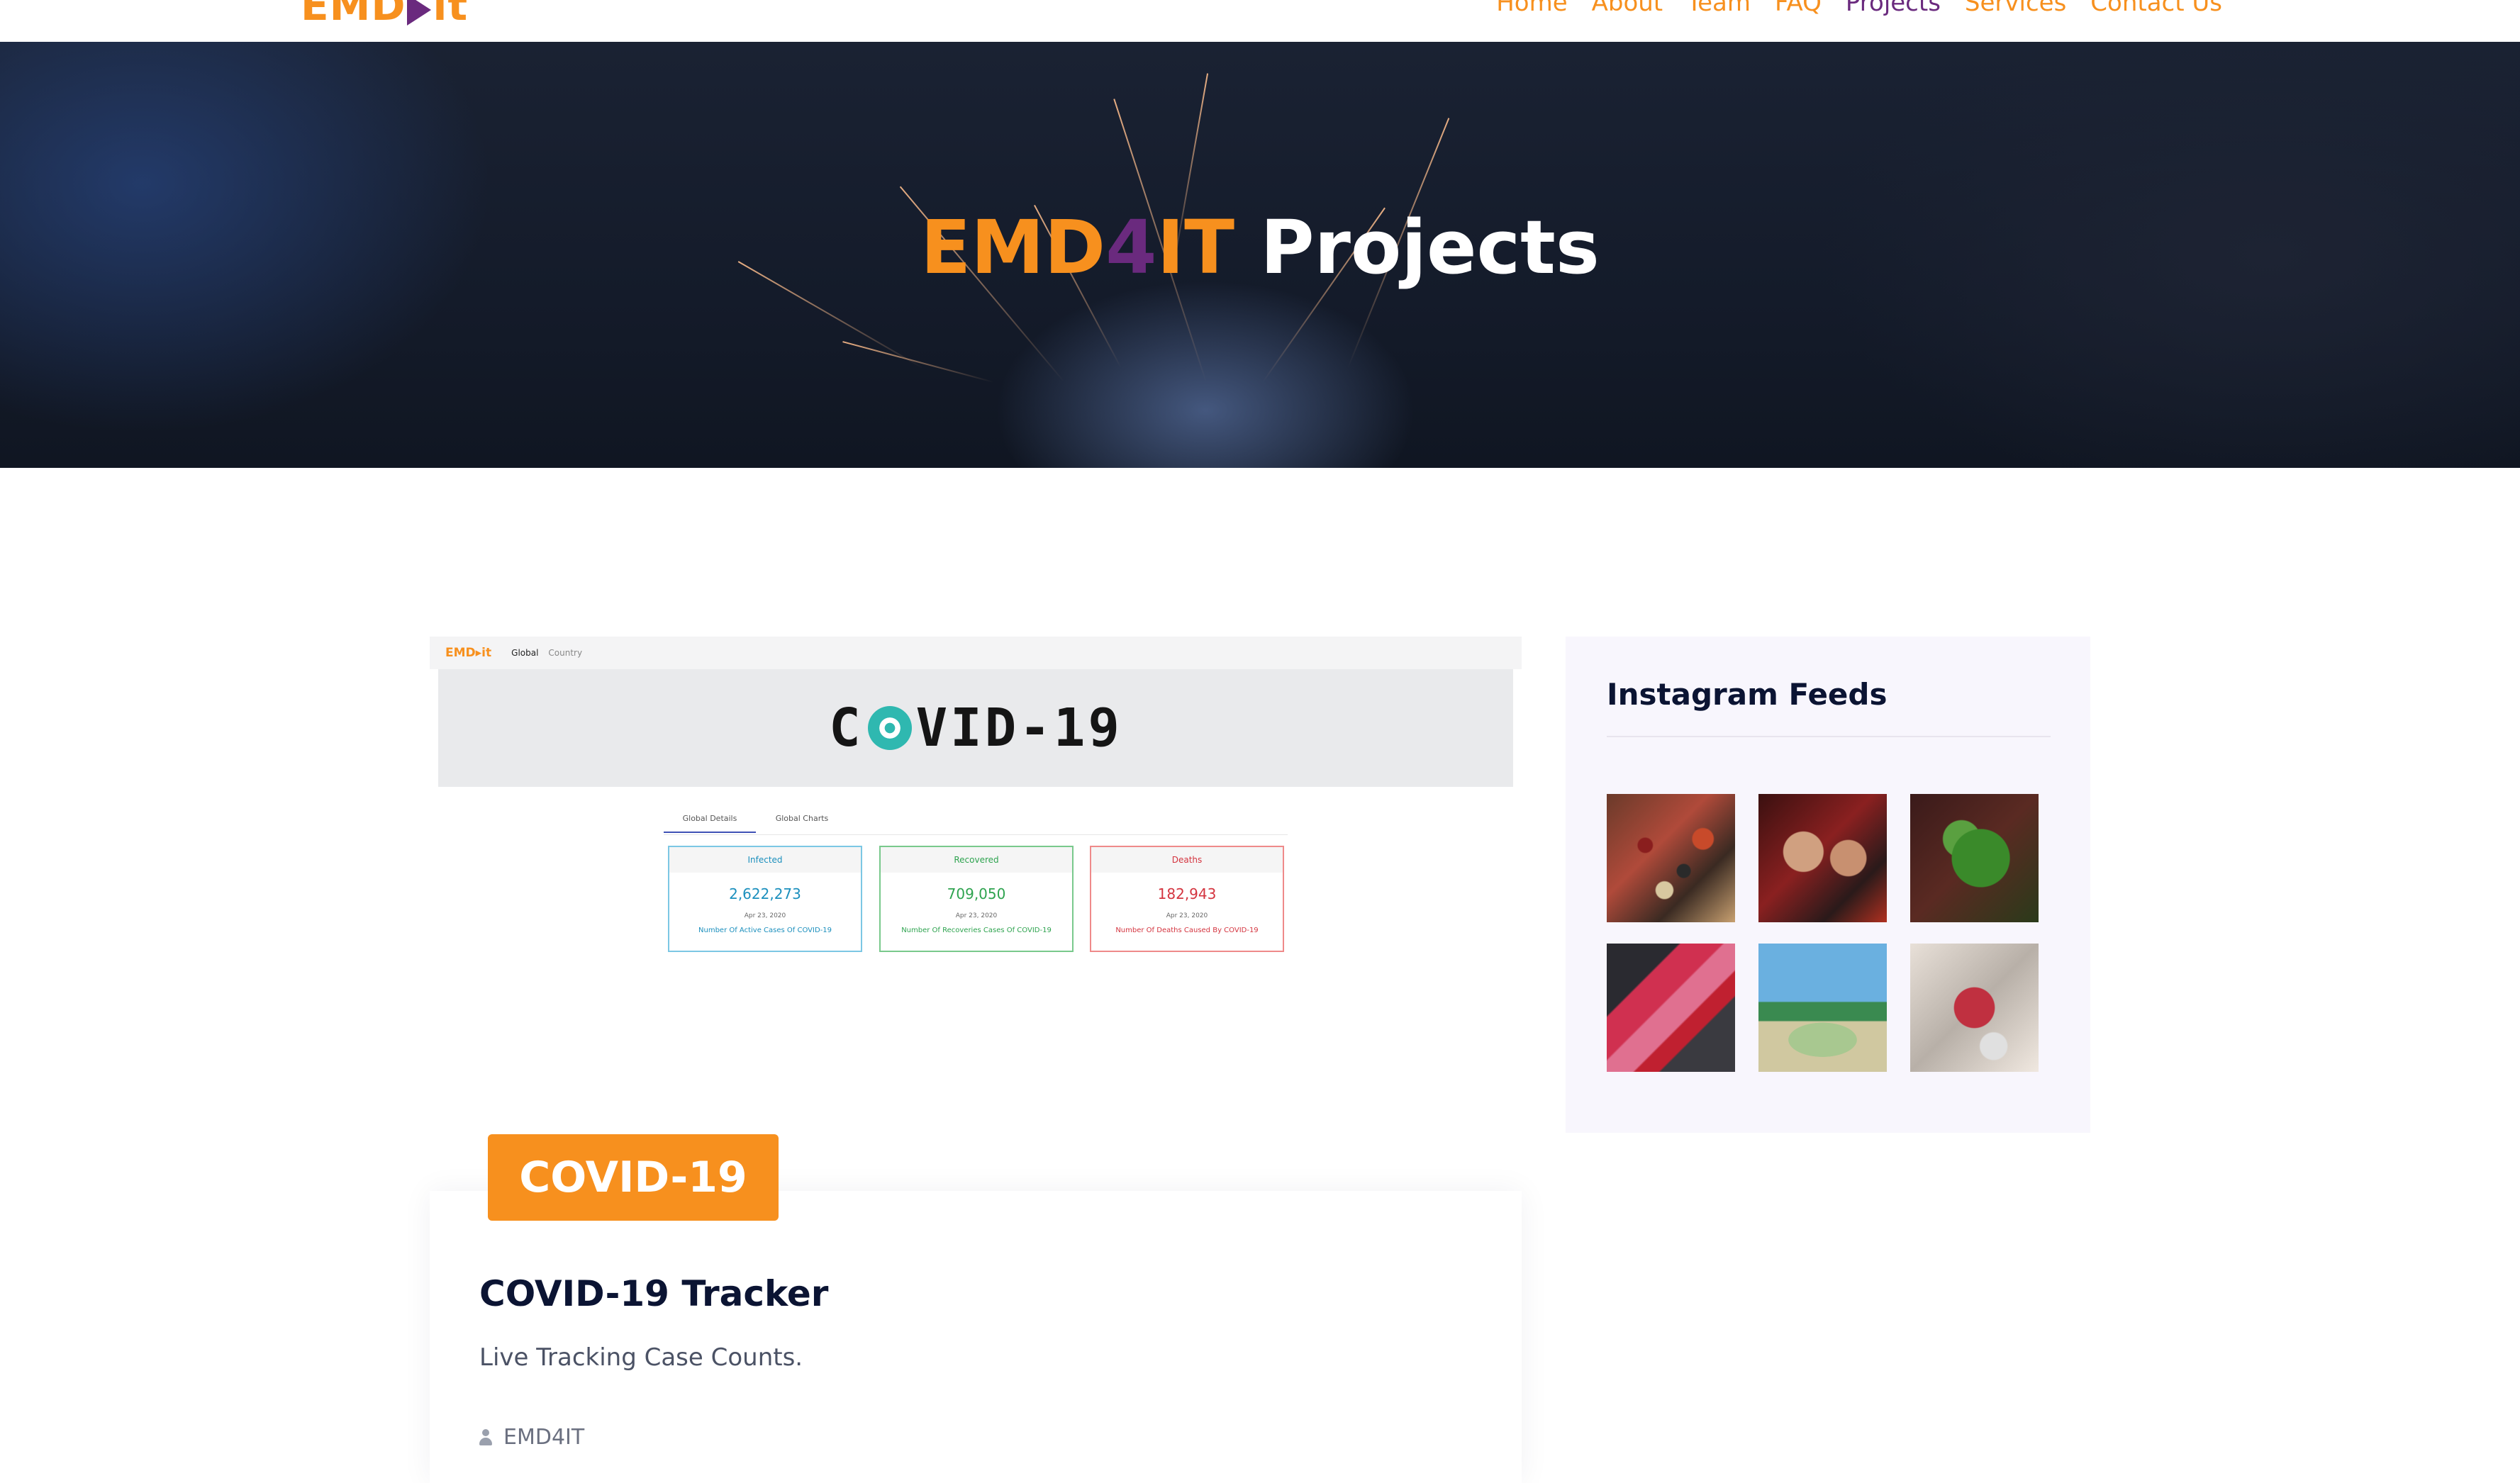 The image size is (2520, 1483). What do you see at coordinates (1975, 858) in the screenshot?
I see `instagram-image-herbs` at bounding box center [1975, 858].